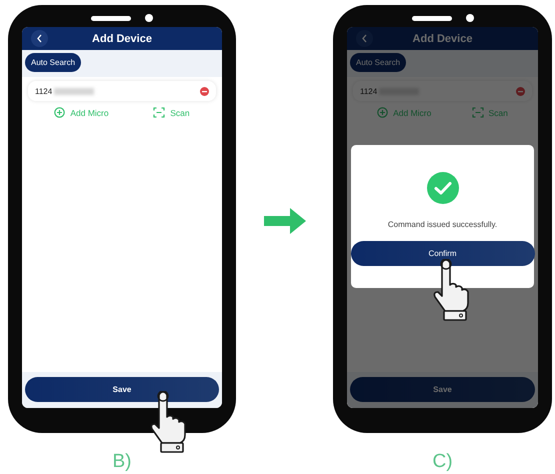 This screenshot has height=474, width=555. Describe the element at coordinates (285, 221) in the screenshot. I see `right-arrow-icon` at that location.